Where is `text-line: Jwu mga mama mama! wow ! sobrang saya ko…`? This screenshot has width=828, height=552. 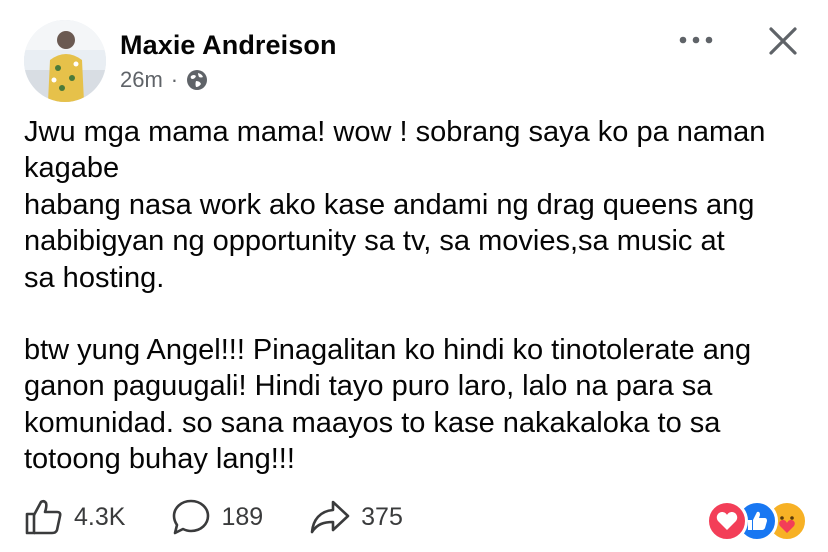
text-line: Jwu mga mama mama! wow ! sobrang saya ko… is located at coordinates (395, 132).